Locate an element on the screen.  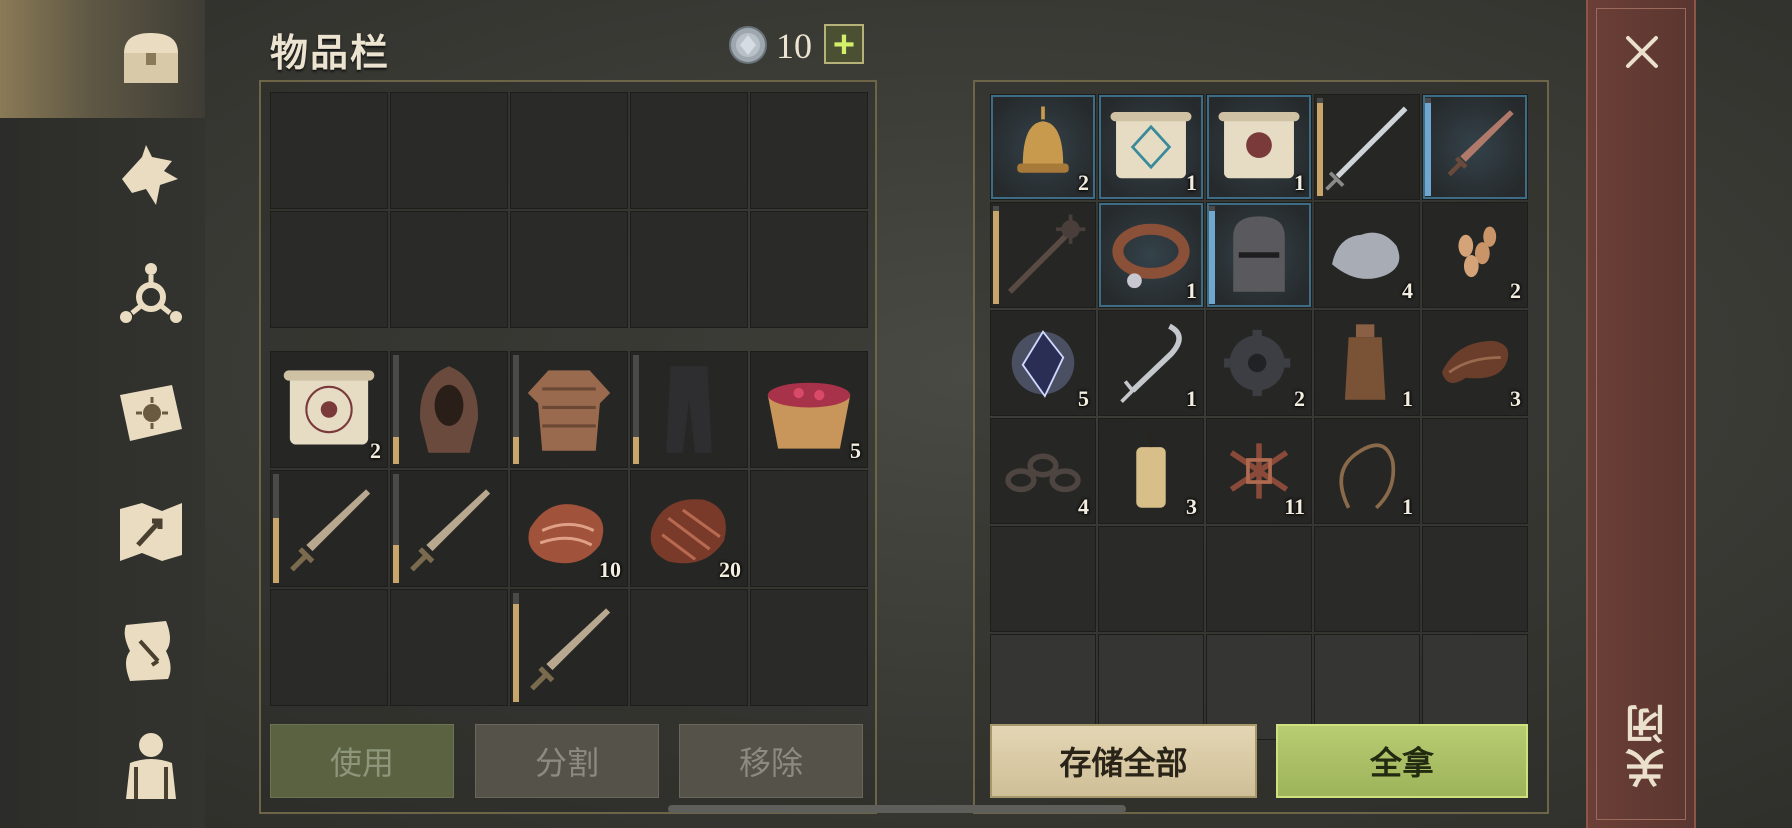
item-slot: 11 is located at coordinates (1259, 471).